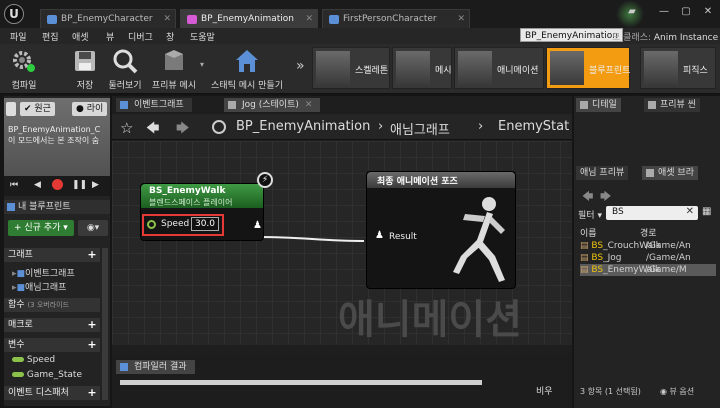  Describe the element at coordinates (708, 12) in the screenshot. I see `close-window-icon: ✕` at that location.